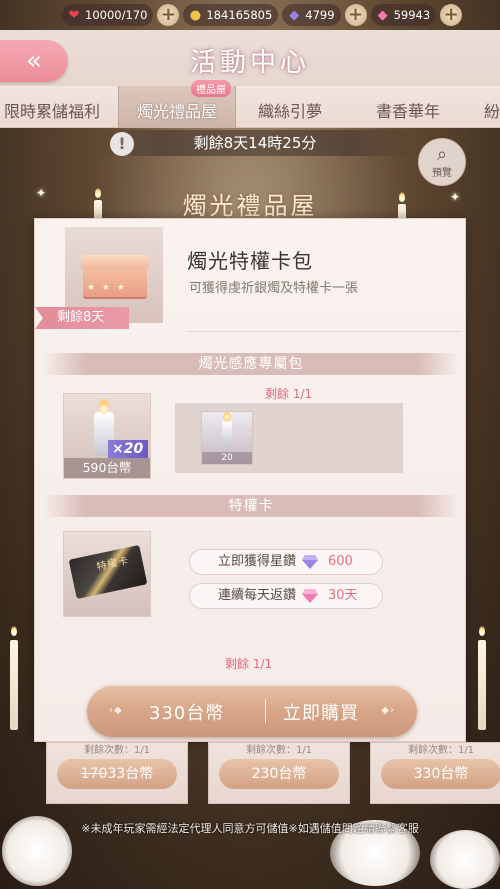  I want to click on package-name: 燭光特權卡包, so click(250, 261).